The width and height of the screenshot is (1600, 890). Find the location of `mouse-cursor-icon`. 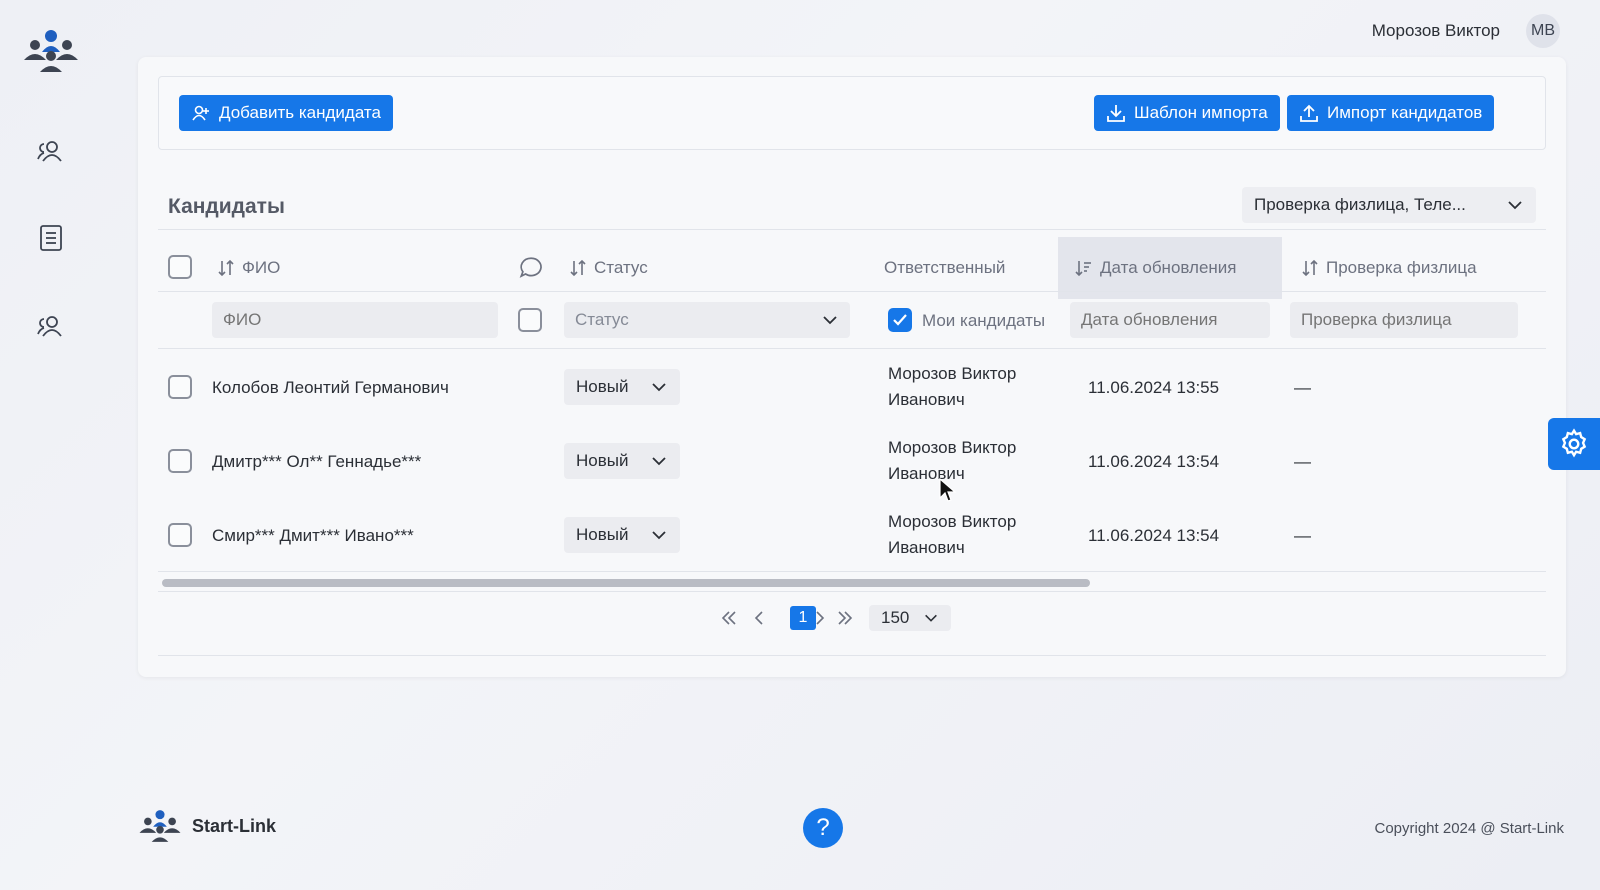

mouse-cursor-icon is located at coordinates (948, 490).